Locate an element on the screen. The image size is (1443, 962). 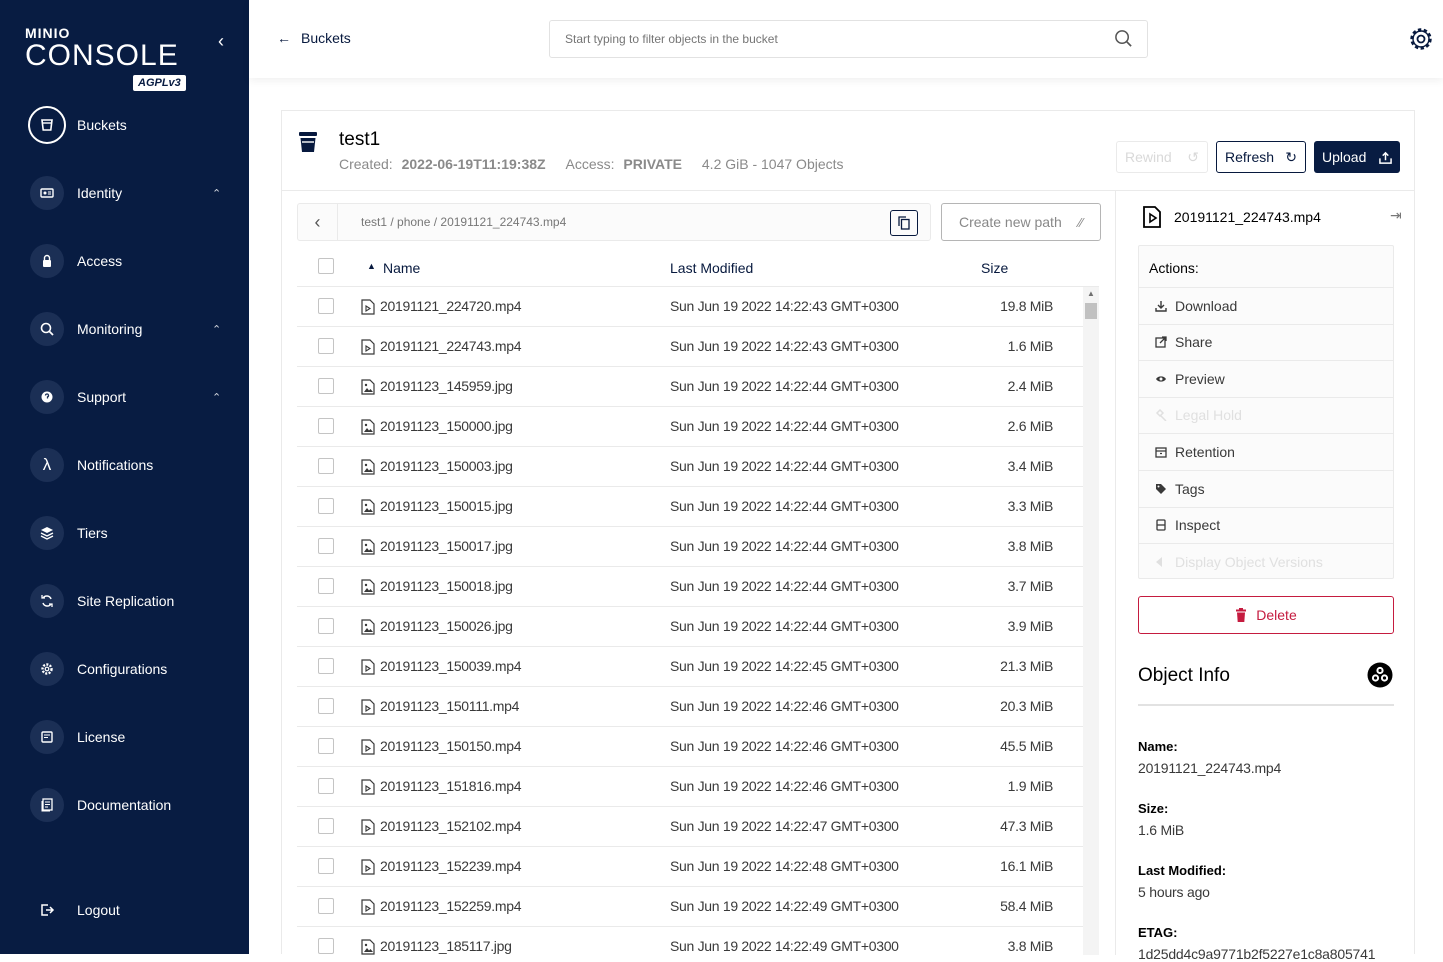
sidebar-item-site-replication: Site Replication is located at coordinates (124, 601).